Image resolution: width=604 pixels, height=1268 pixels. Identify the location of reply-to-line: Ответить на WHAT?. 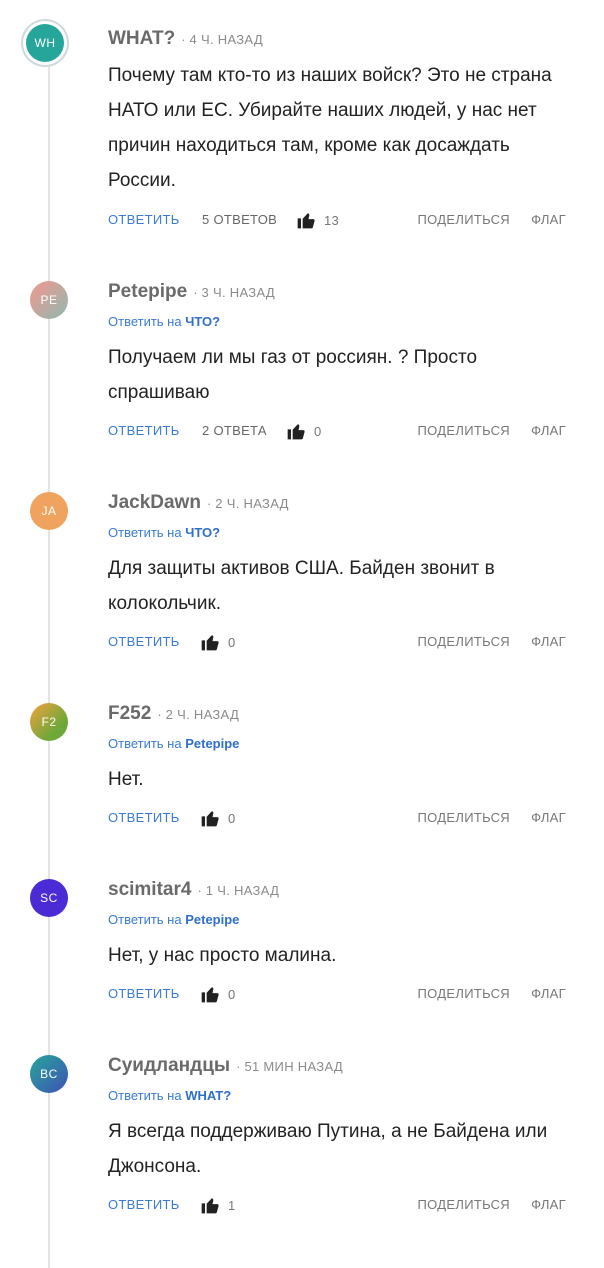
(169, 1095).